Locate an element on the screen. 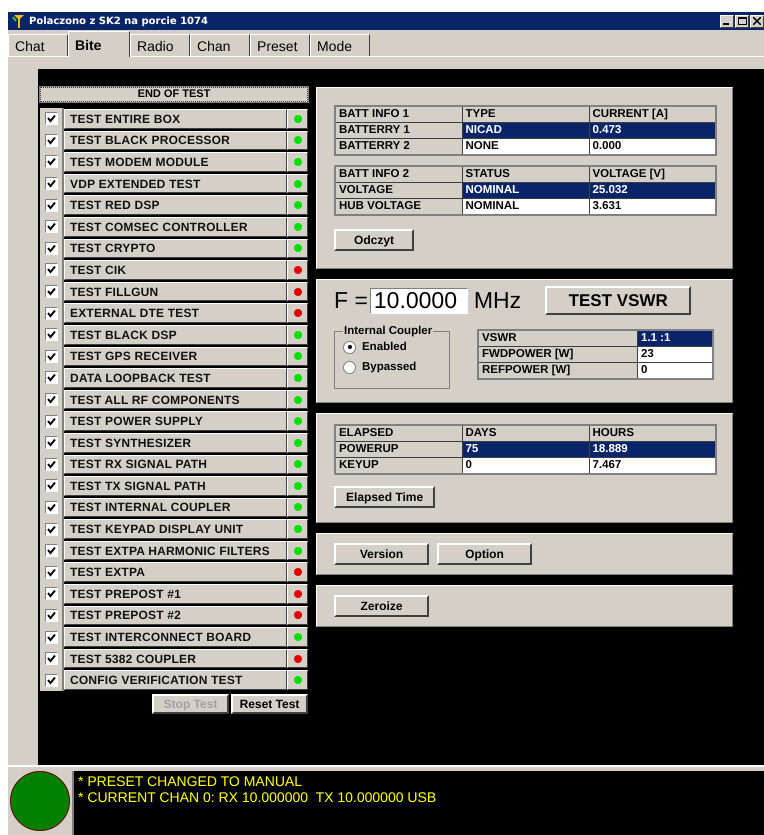 This screenshot has height=835, width=764. test-button: TEST ALL RF COMPONENTS is located at coordinates (175, 400).